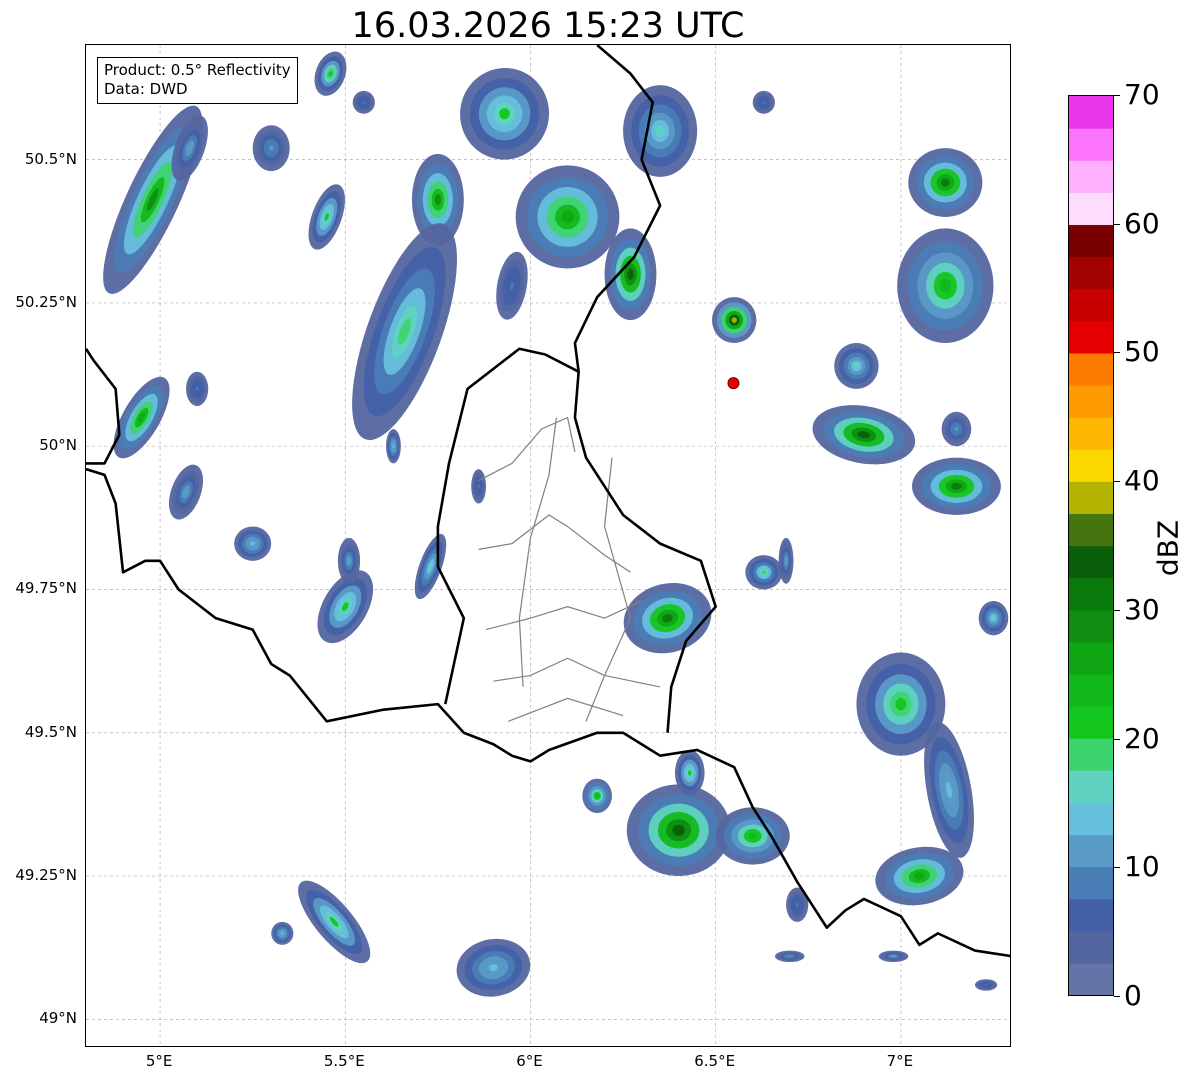 Image resolution: width=1202 pixels, height=1081 pixels. I want to click on lon-tick-label: 7°E, so click(900, 1061).